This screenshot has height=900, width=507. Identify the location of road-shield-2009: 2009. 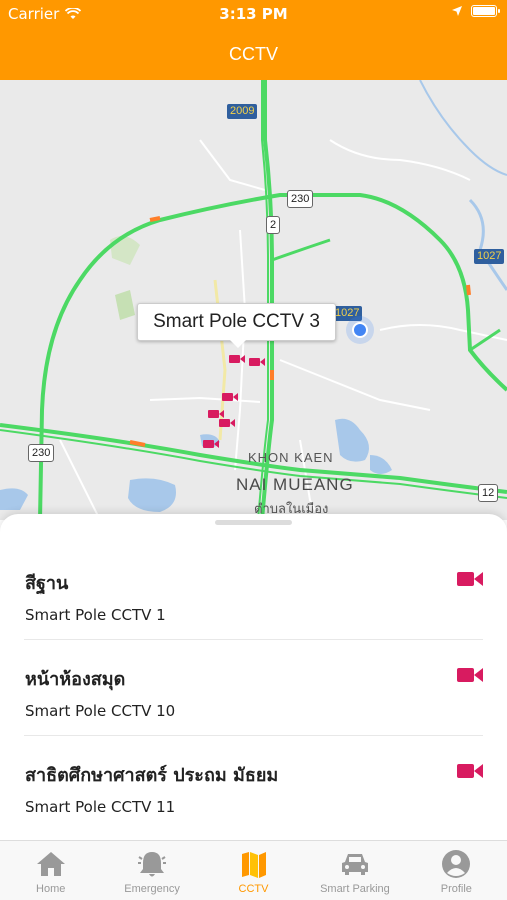
(242, 111).